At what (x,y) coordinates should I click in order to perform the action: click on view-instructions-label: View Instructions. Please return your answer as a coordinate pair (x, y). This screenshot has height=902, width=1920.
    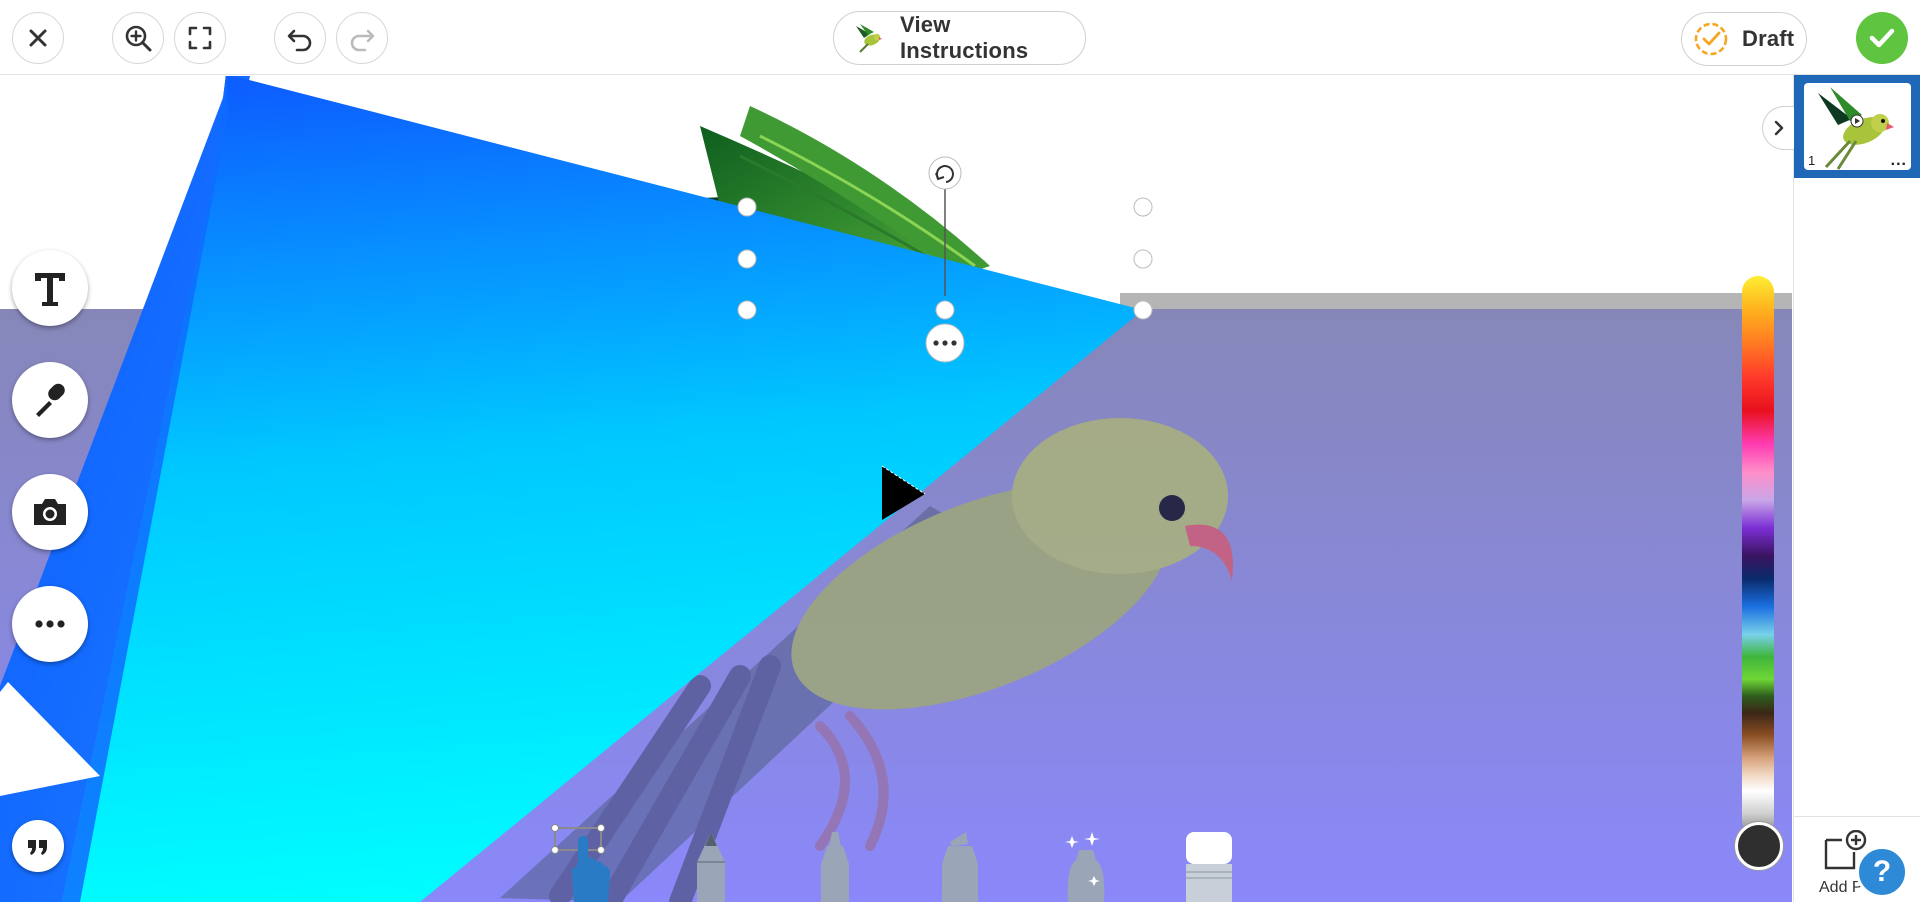
    Looking at the image, I should click on (964, 37).